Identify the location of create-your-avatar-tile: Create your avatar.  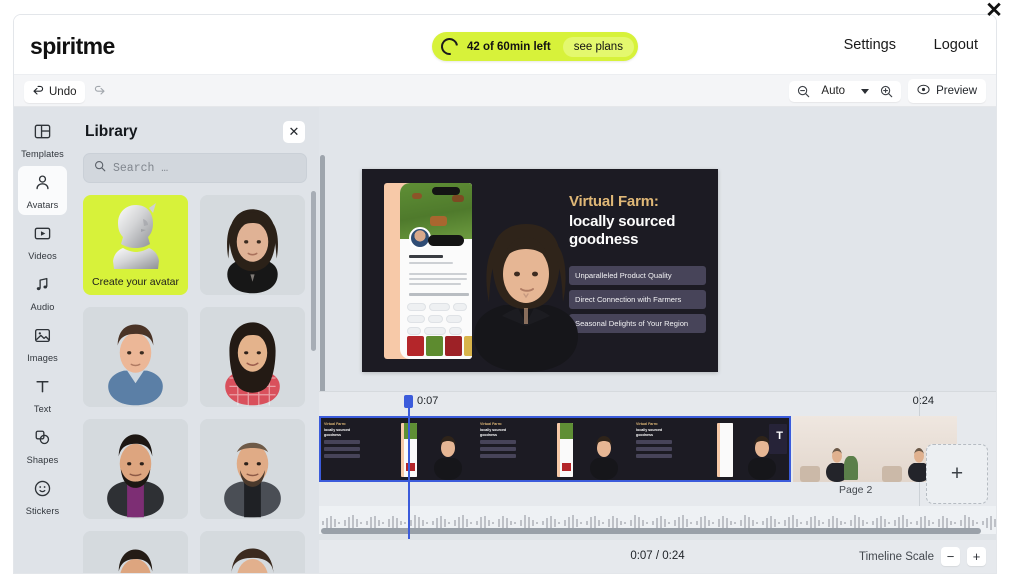
(135, 245).